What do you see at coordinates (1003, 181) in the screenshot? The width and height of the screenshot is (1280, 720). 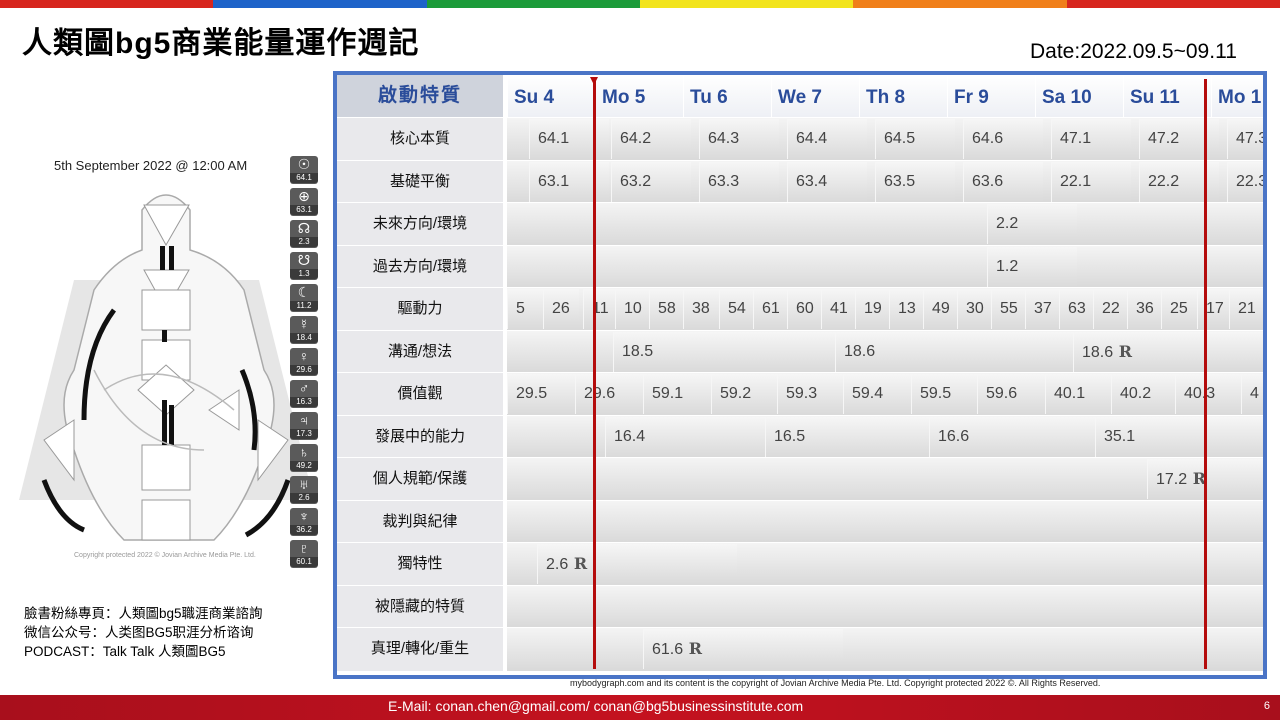 I see `table-cell: 63.6` at bounding box center [1003, 181].